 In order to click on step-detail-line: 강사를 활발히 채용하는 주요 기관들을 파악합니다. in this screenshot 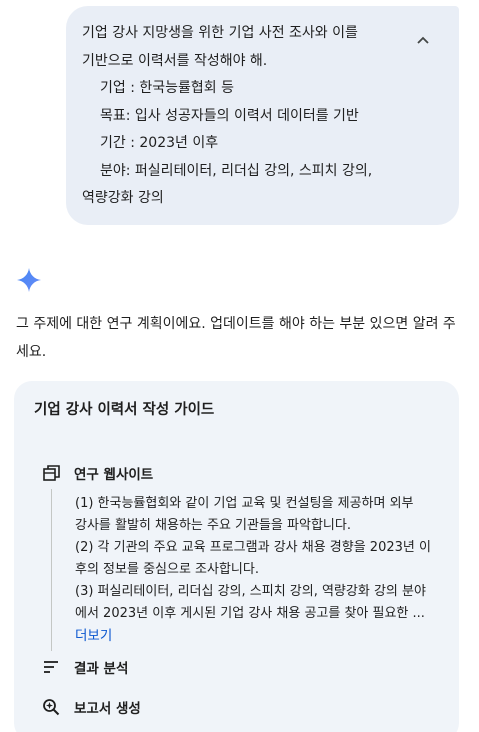, I will do `click(213, 525)`.